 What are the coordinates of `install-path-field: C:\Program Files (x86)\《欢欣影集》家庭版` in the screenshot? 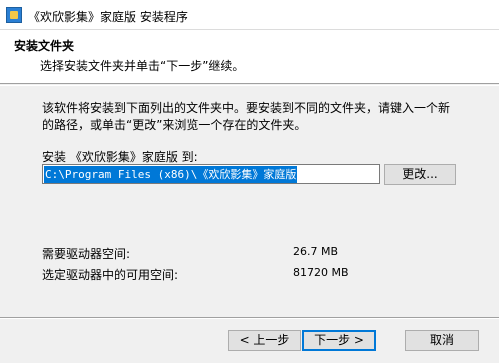 It's located at (211, 174).